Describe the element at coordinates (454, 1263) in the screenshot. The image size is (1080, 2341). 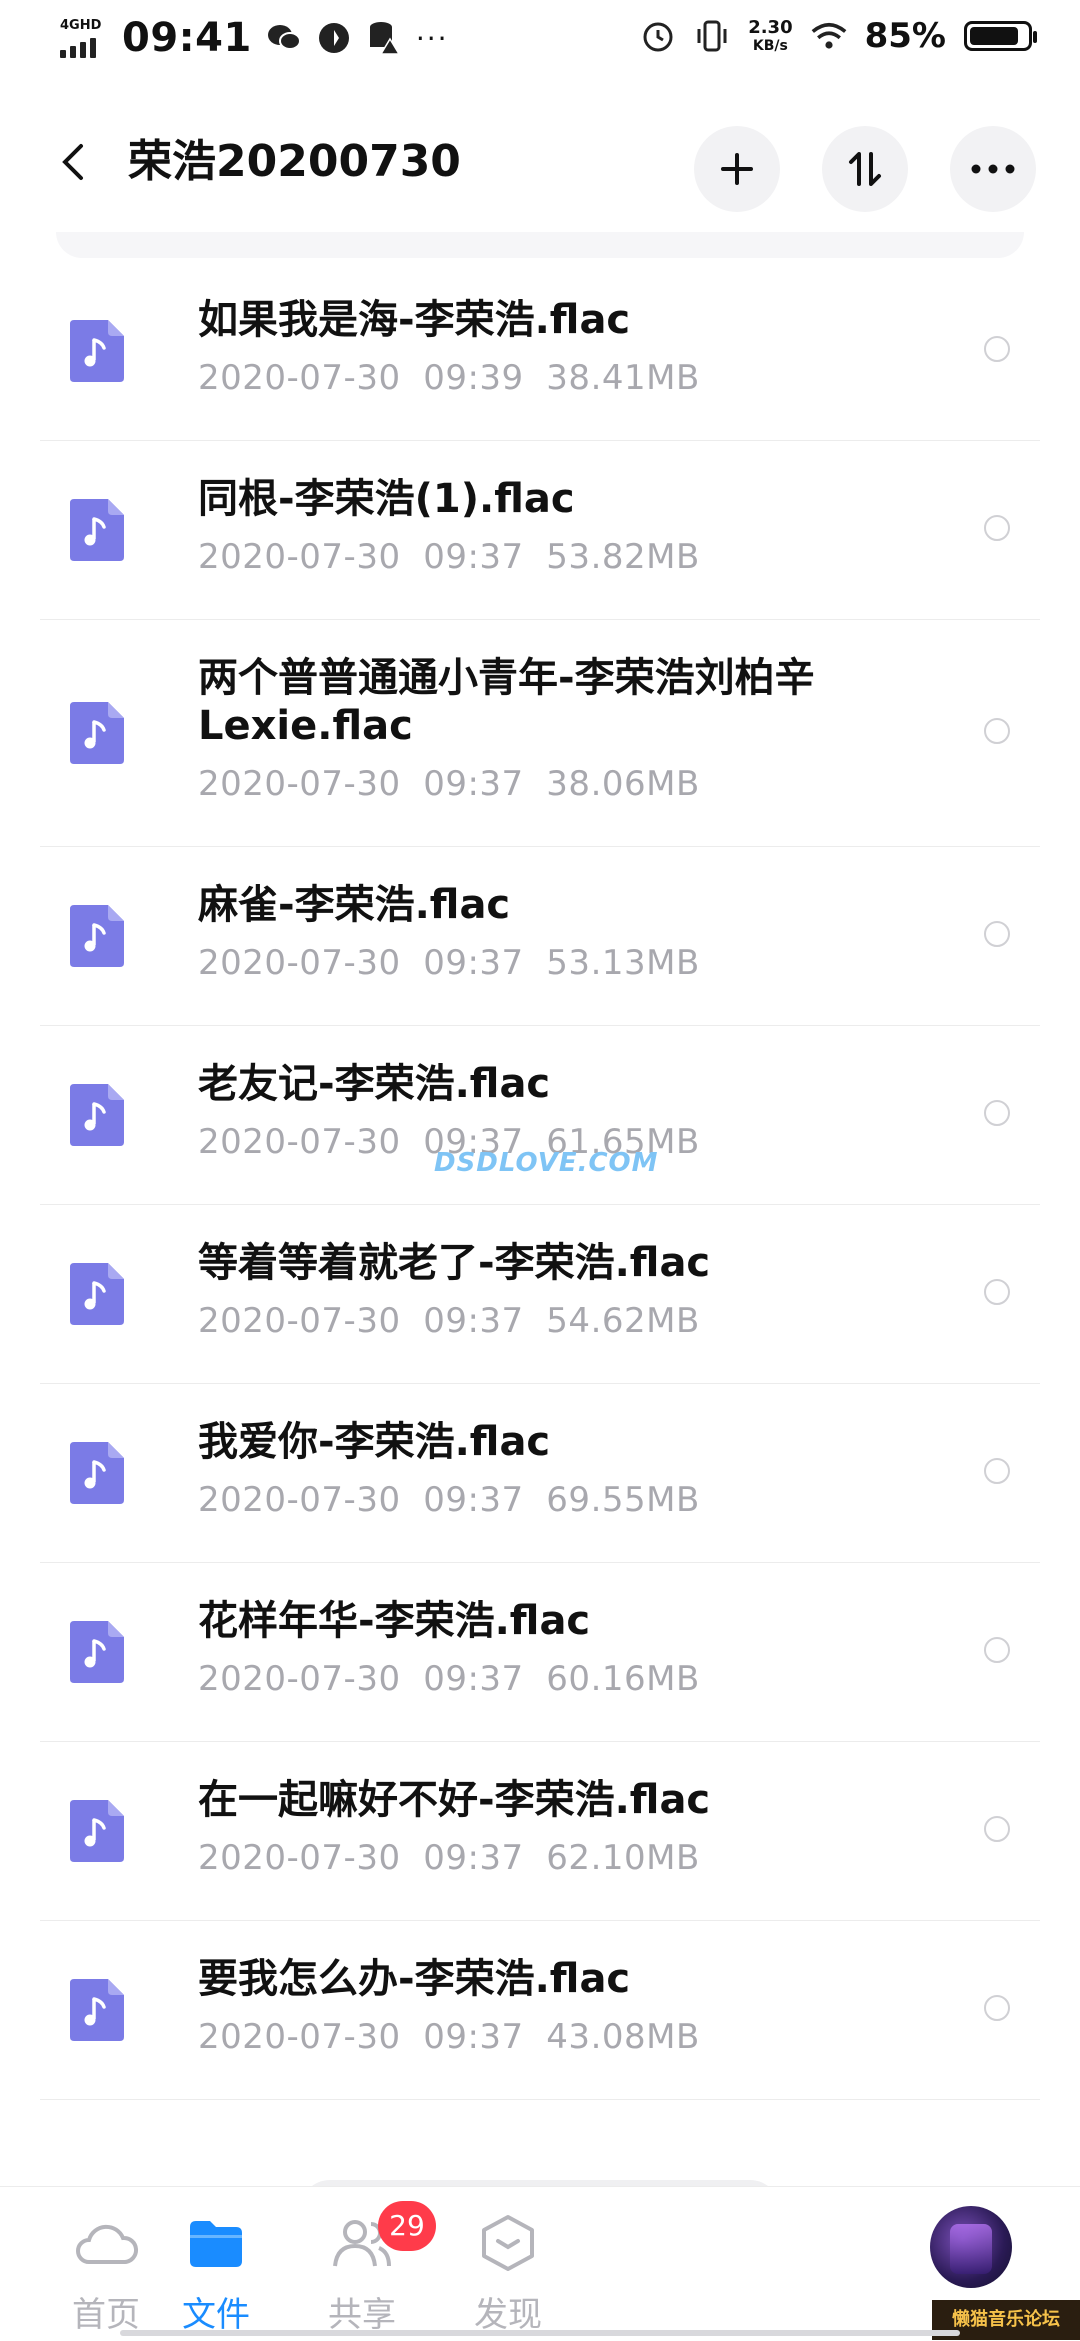
I see `file-name: 等着等着就老了-李荣浩.flac` at that location.